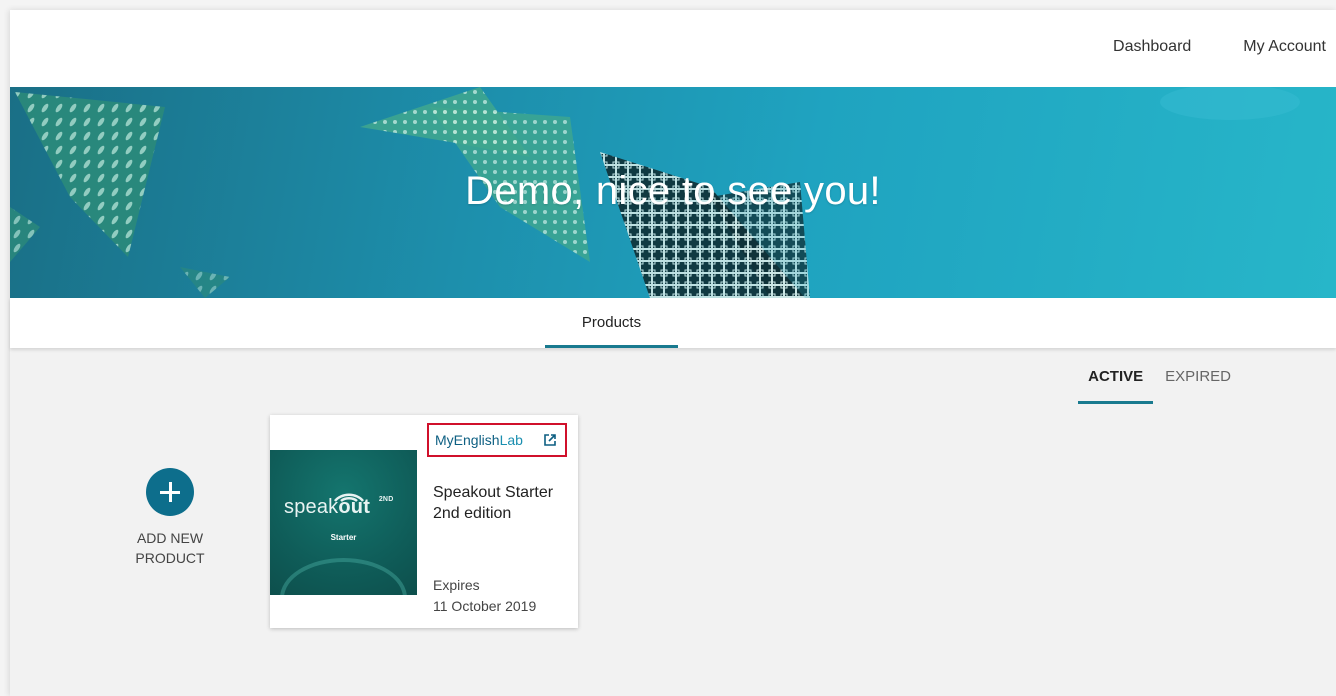 This screenshot has width=1336, height=696. I want to click on filter-active: ACTIVE, so click(1116, 386).